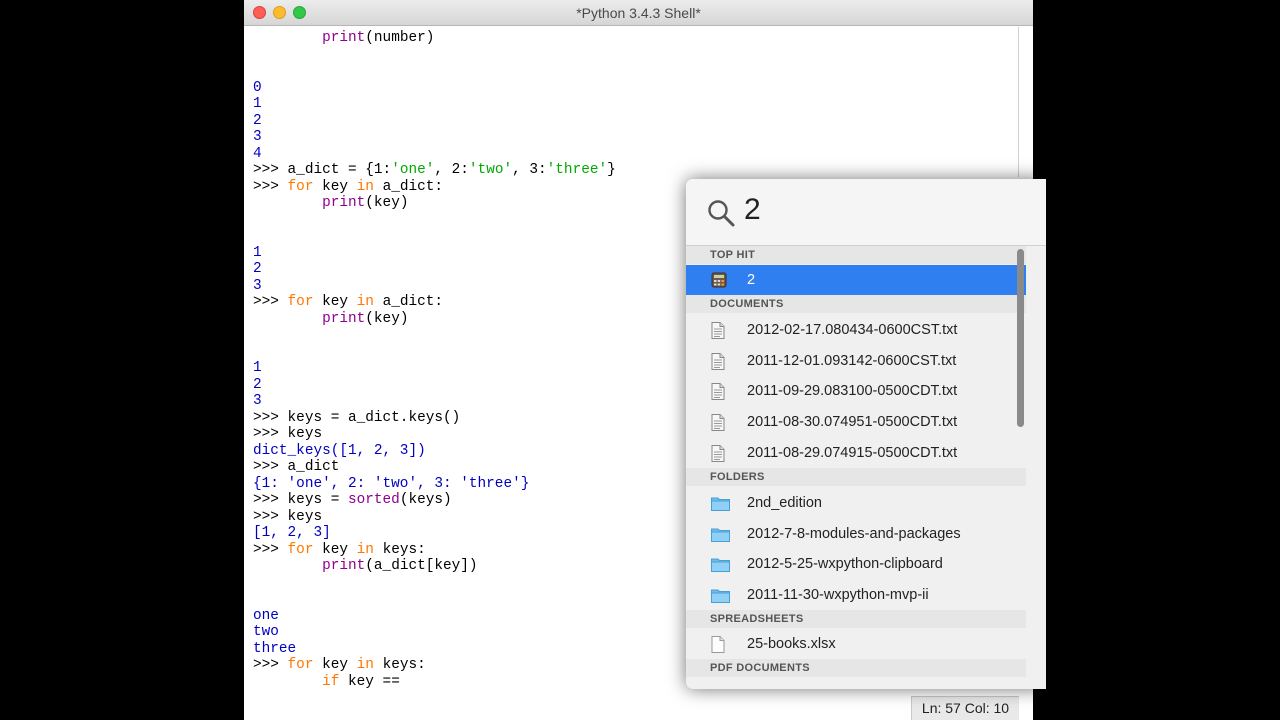 The image size is (1280, 720). Describe the element at coordinates (856, 477) in the screenshot. I see `section-header-folders: FOLDERS` at that location.